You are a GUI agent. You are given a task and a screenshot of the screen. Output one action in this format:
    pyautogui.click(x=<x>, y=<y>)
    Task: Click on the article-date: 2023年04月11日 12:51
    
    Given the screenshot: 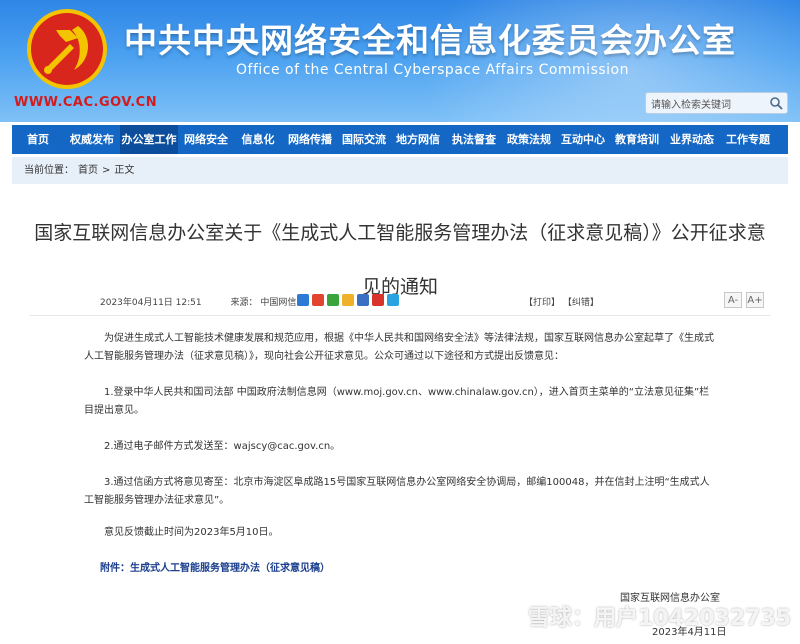 What is the action you would take?
    pyautogui.click(x=151, y=303)
    